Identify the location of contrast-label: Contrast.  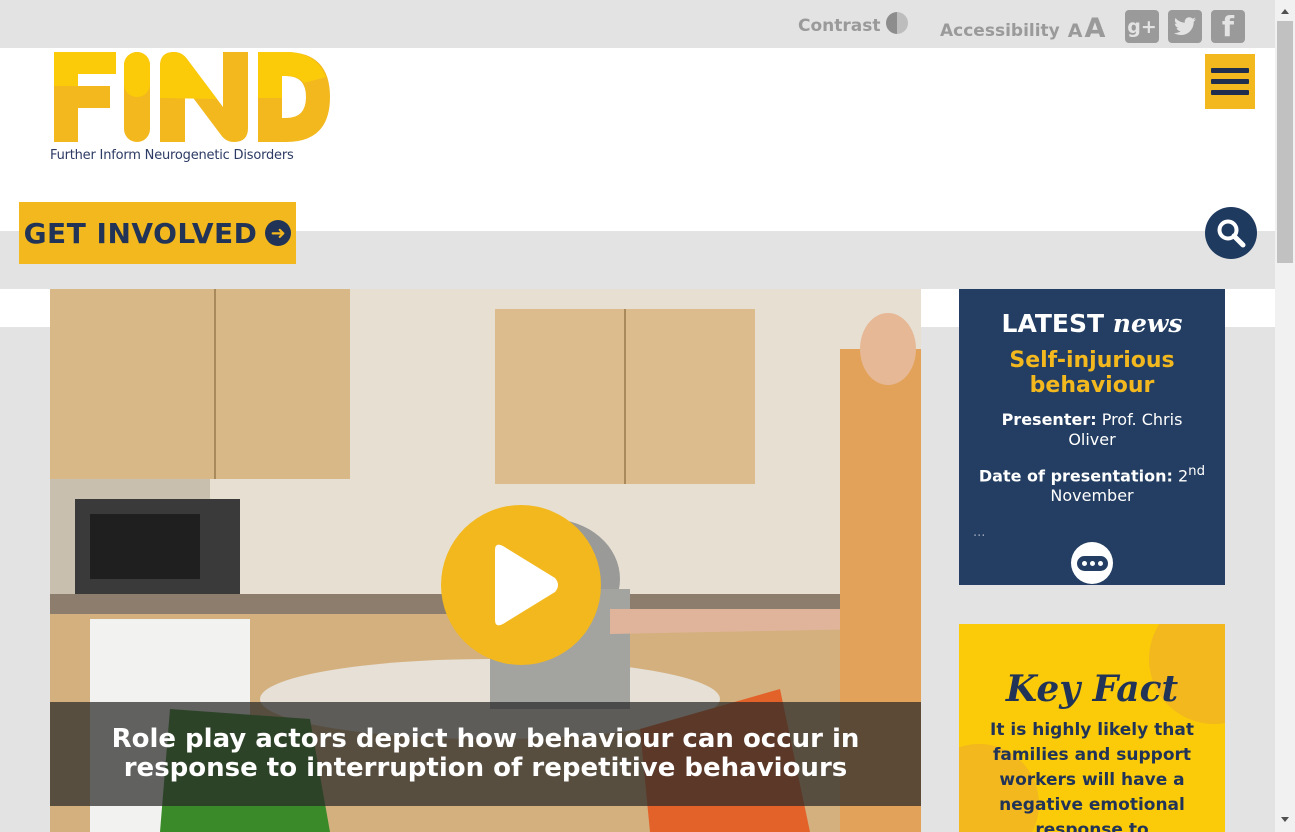
(839, 26).